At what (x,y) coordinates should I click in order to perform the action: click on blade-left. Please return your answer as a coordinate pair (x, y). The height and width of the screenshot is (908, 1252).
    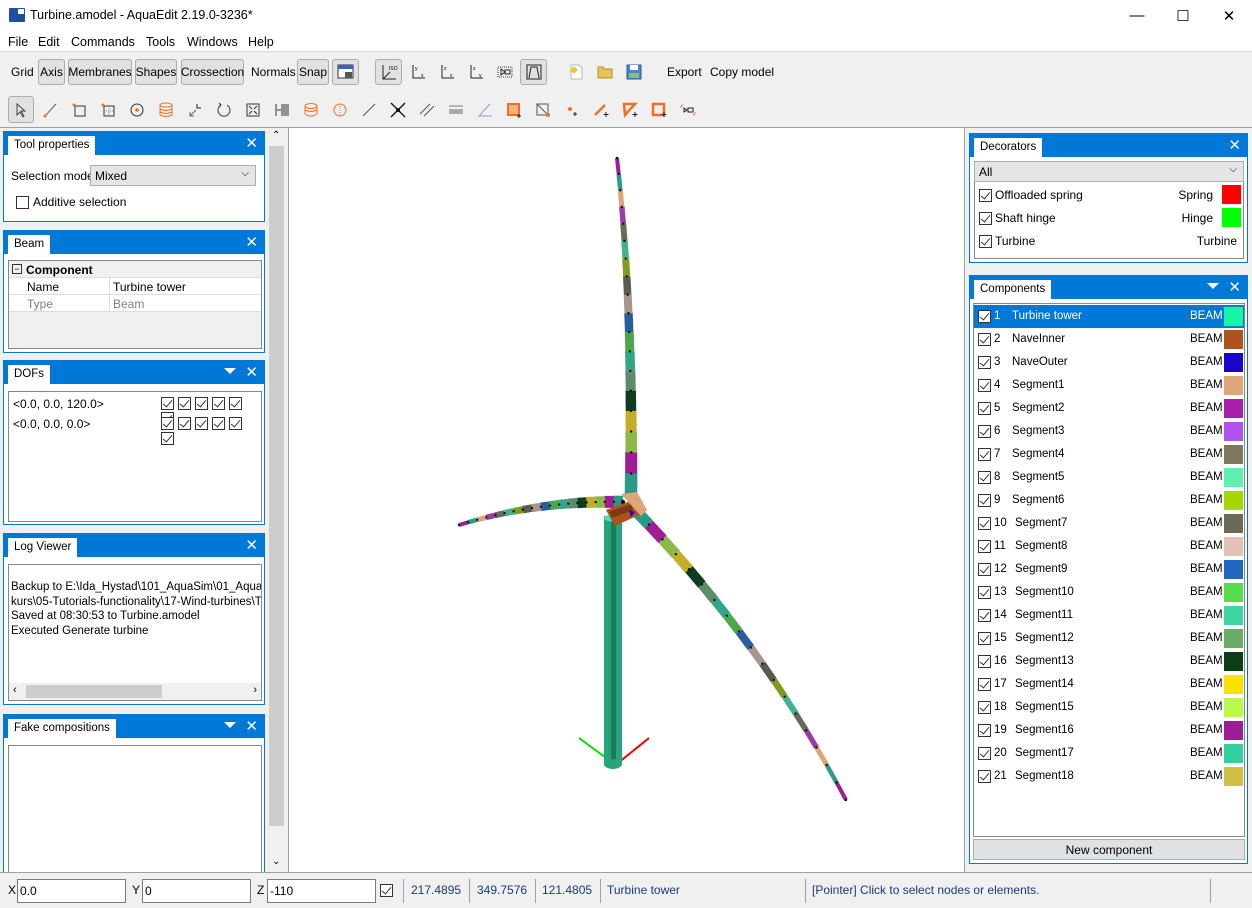
    Looking at the image, I should click on (541, 511).